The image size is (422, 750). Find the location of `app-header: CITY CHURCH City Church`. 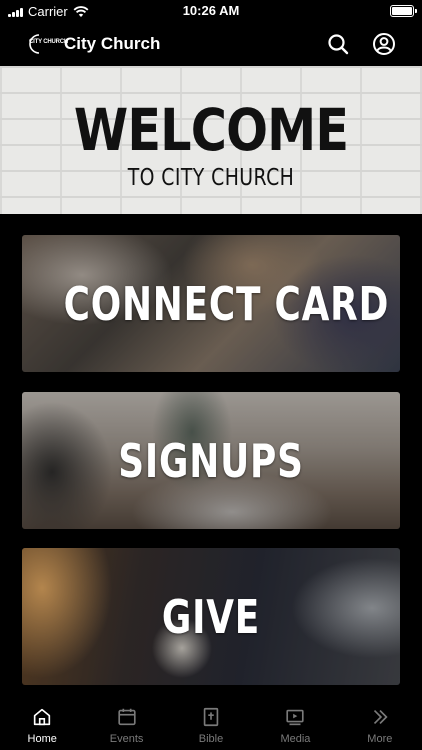

app-header: CITY CHURCH City Church is located at coordinates (211, 44).